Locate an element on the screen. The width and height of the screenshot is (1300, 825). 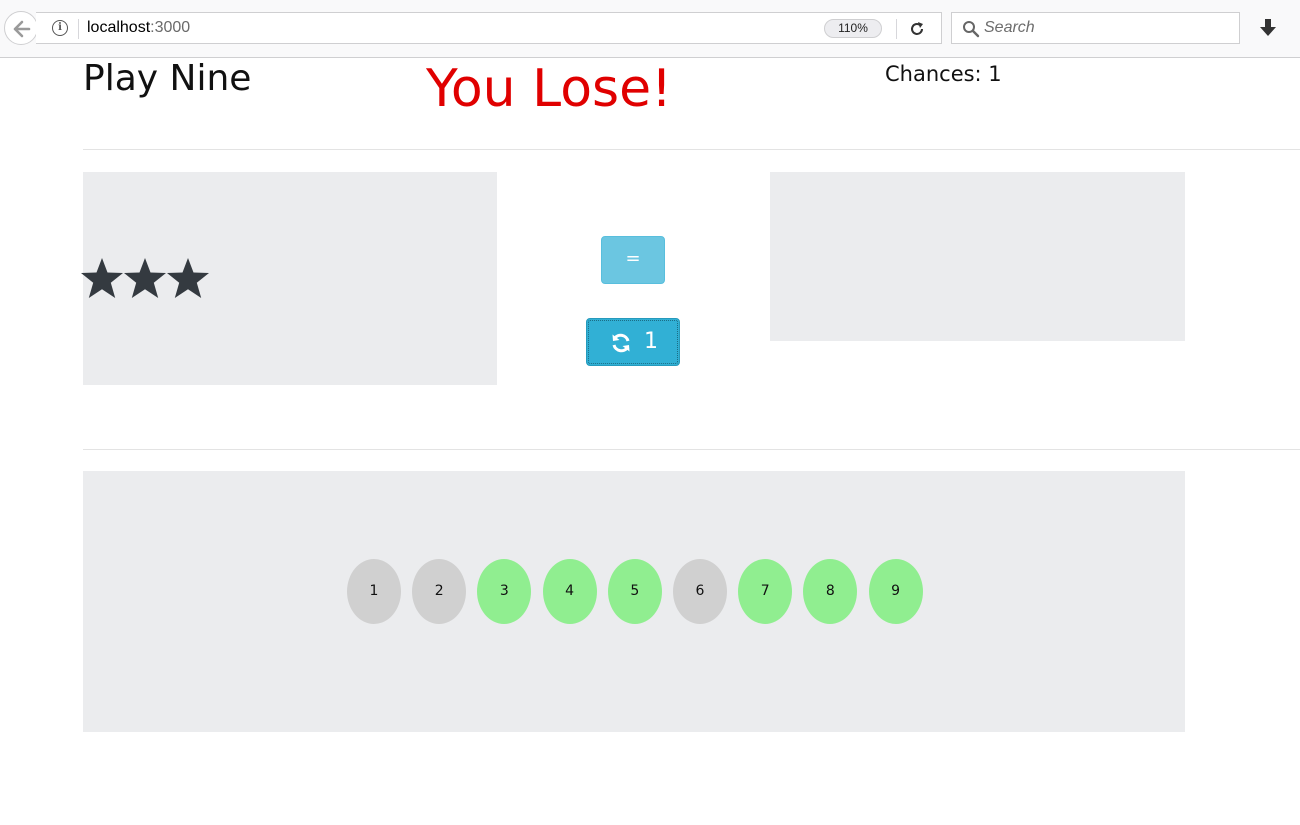
redraw-button: 1 is located at coordinates (633, 342).